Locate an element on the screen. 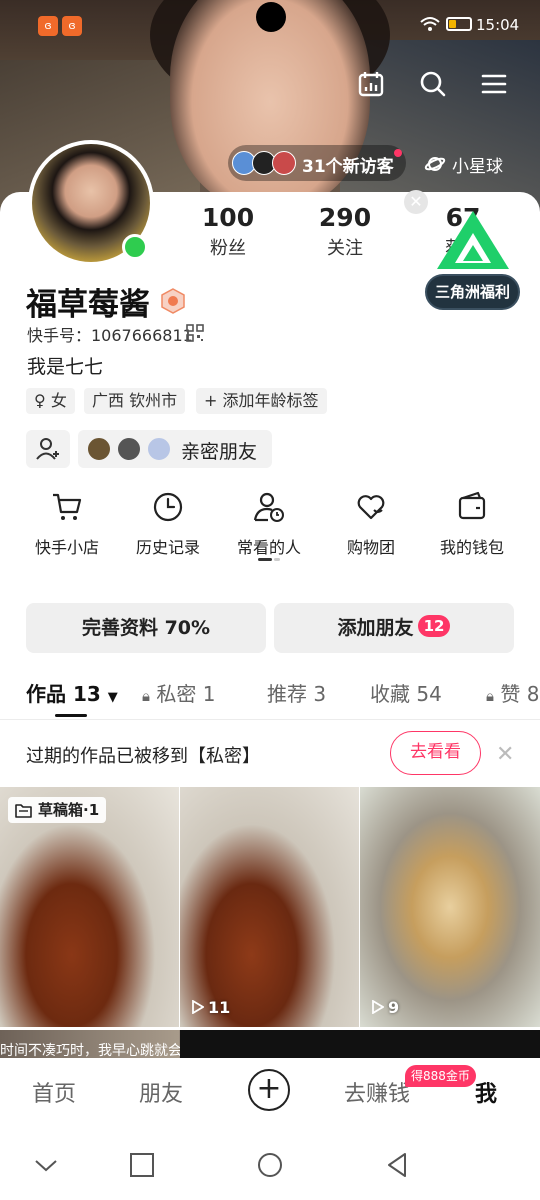  play-count-value: 9 is located at coordinates (394, 1007).